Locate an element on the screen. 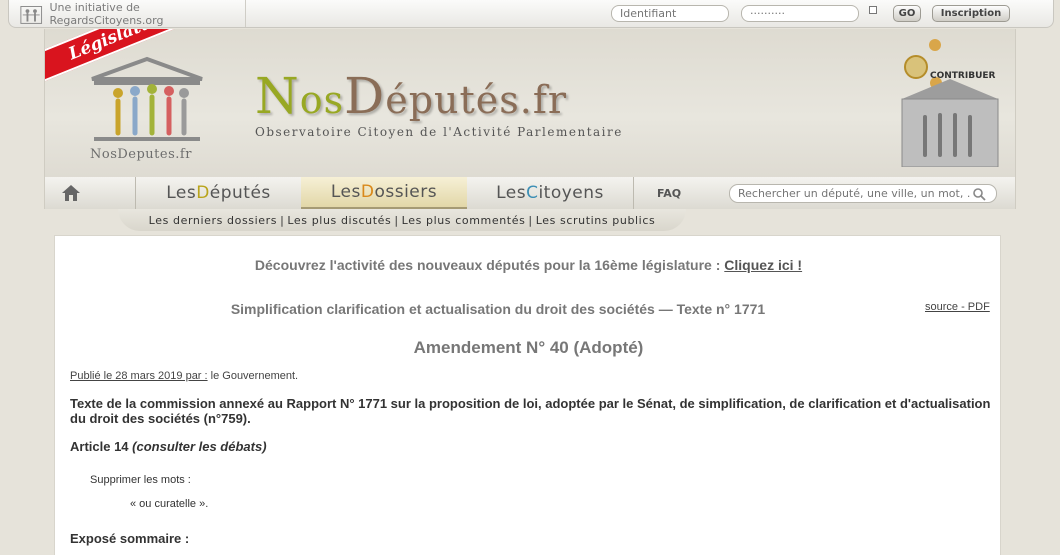 The image size is (1060, 555). regardscitoyens-logo-icon is located at coordinates (31, 14).